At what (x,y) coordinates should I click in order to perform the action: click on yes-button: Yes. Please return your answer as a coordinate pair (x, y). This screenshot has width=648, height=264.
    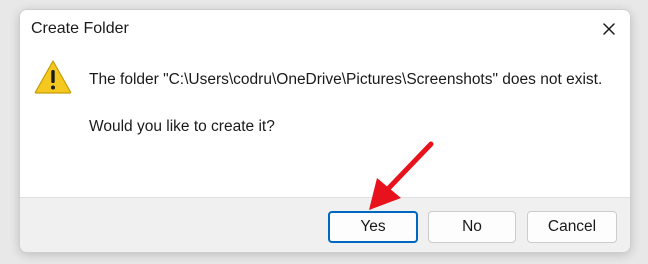
    Looking at the image, I should click on (373, 227).